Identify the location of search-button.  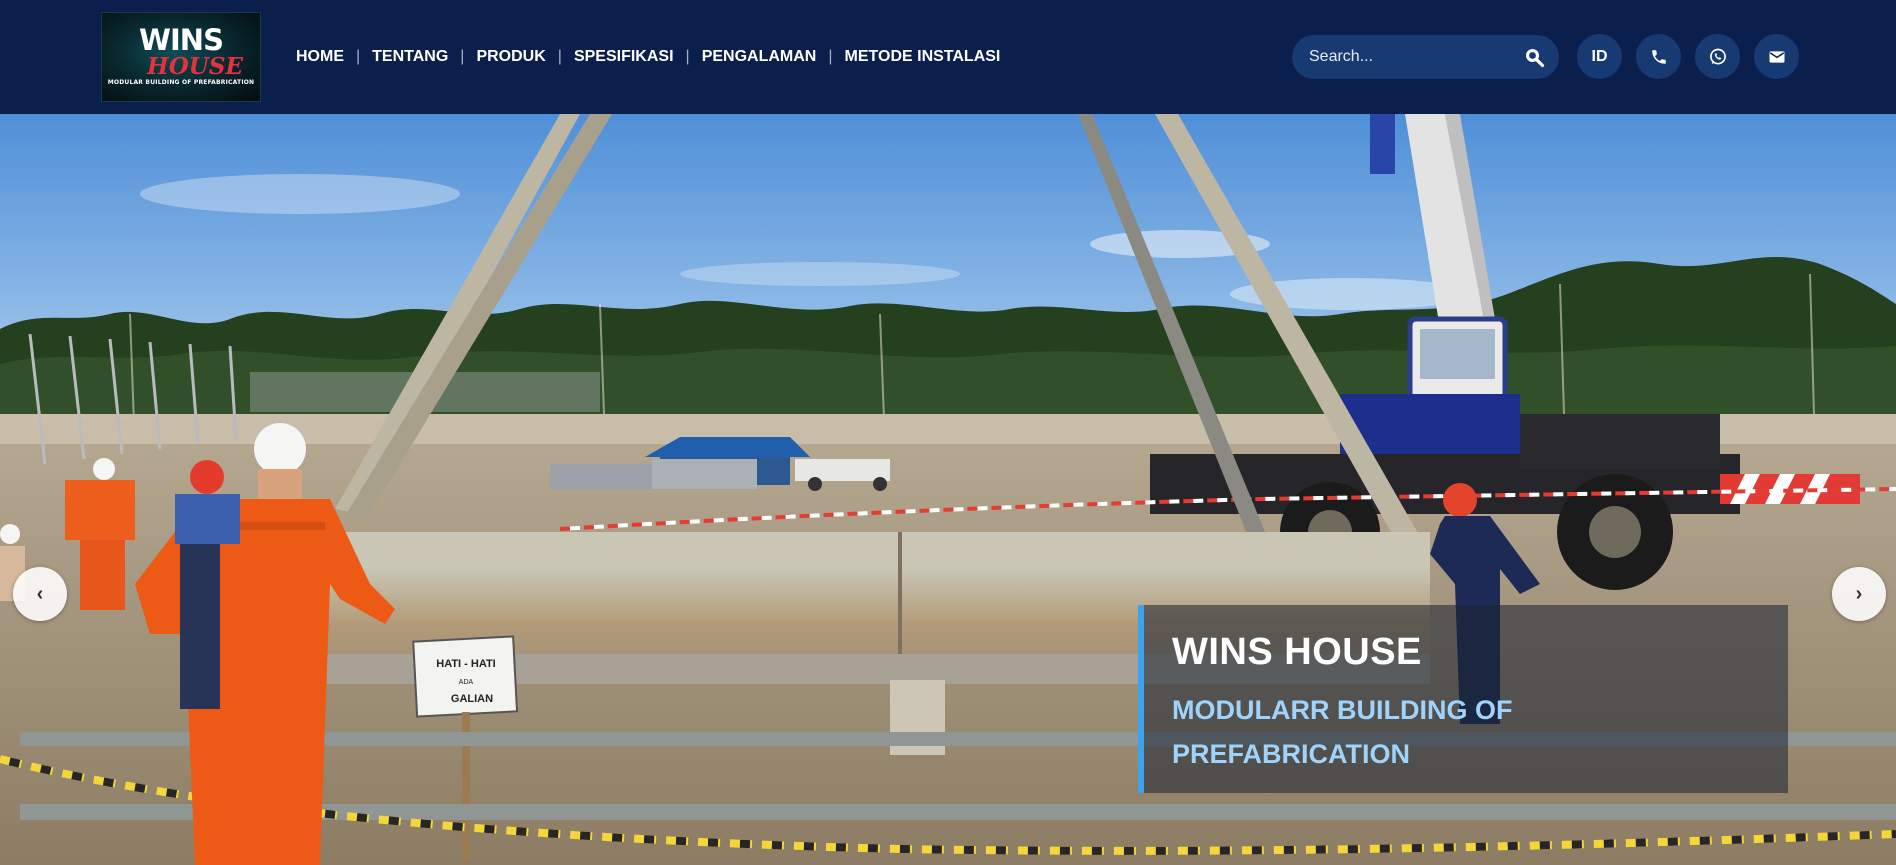
(1534, 57).